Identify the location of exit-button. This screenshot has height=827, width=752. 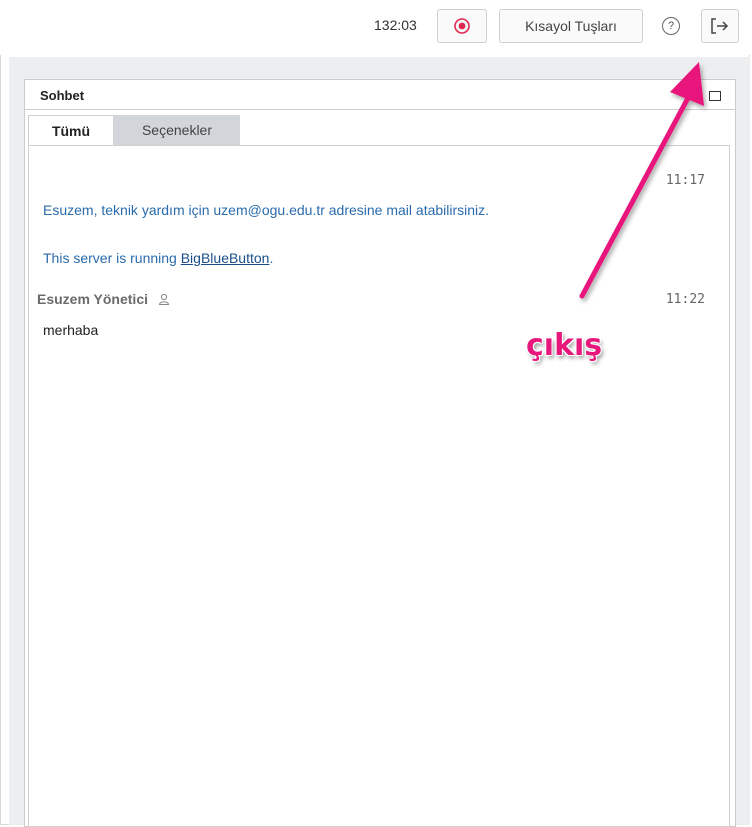
(720, 26).